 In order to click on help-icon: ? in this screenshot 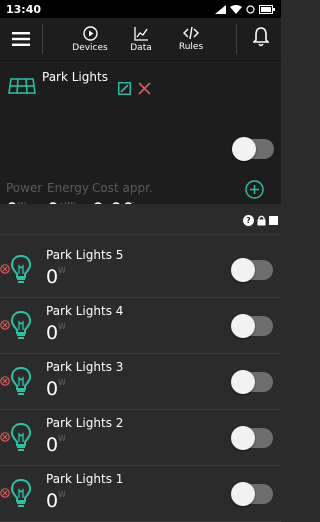, I will do `click(248, 220)`.